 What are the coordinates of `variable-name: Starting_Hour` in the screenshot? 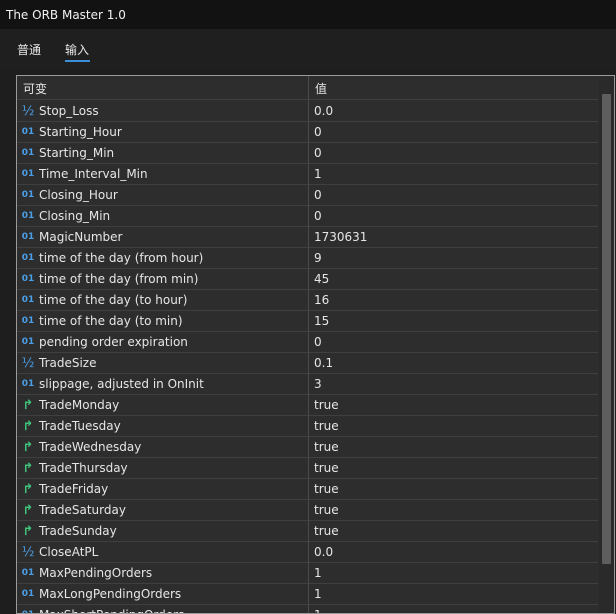 It's located at (80, 132).